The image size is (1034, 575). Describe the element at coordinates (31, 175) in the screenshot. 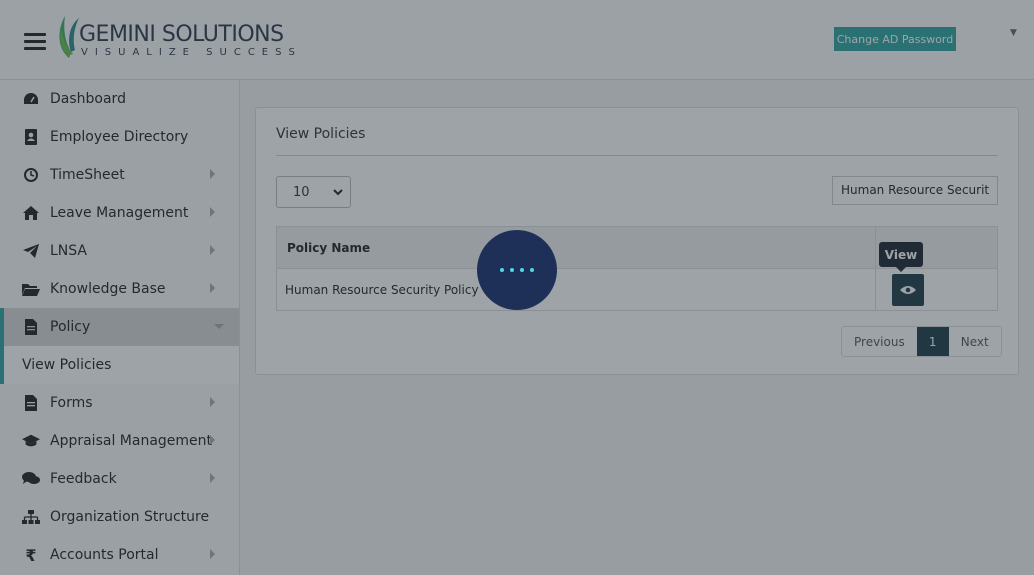

I see `clock-icon` at that location.